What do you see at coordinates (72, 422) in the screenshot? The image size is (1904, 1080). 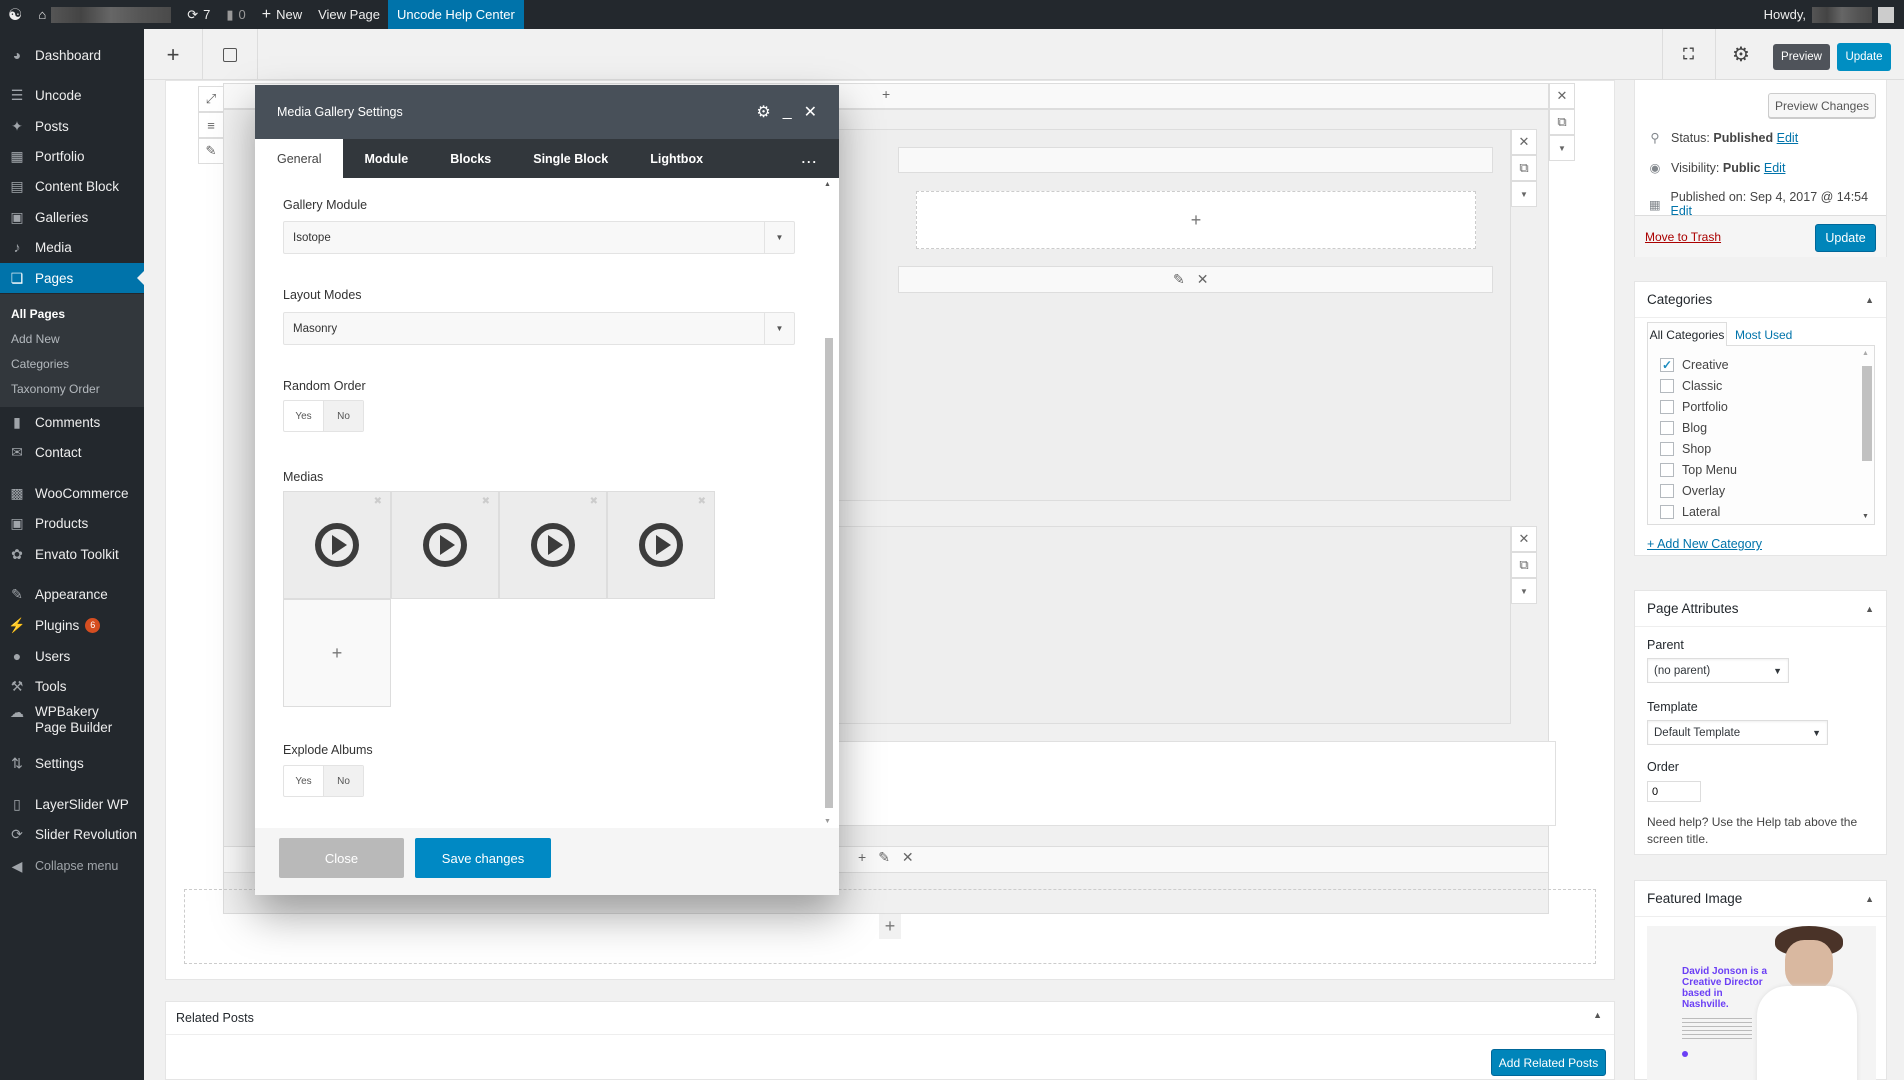 I see `sidebar-item-comments: ▮ Comments` at bounding box center [72, 422].